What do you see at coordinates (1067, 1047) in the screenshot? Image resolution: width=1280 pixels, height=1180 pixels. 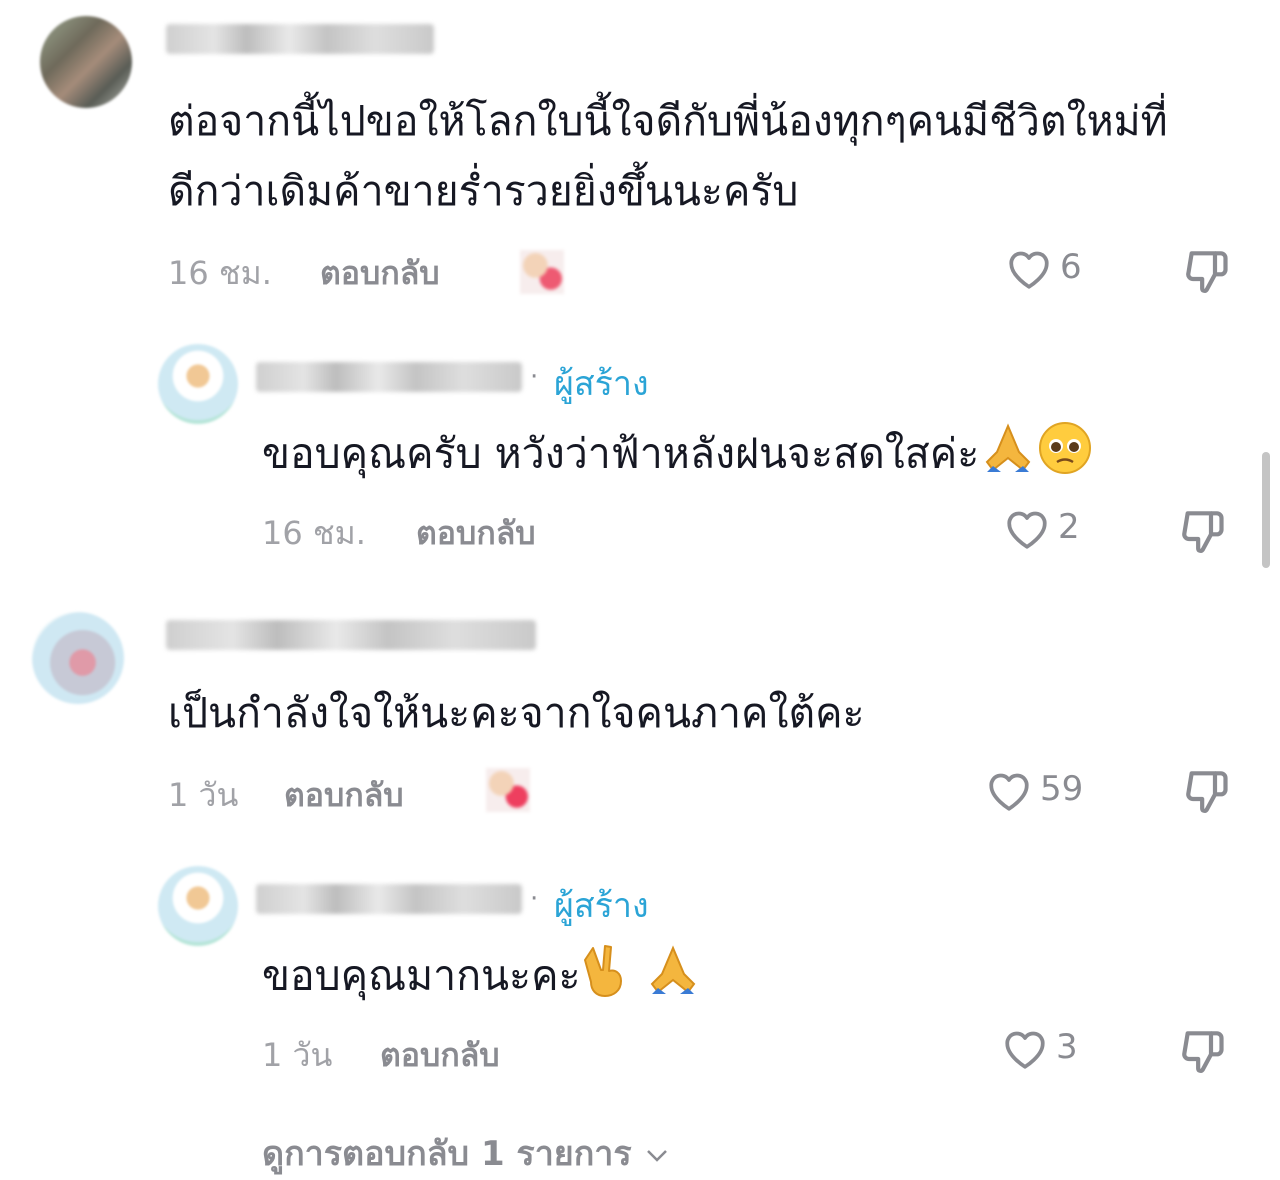 I see `like-count: 3` at bounding box center [1067, 1047].